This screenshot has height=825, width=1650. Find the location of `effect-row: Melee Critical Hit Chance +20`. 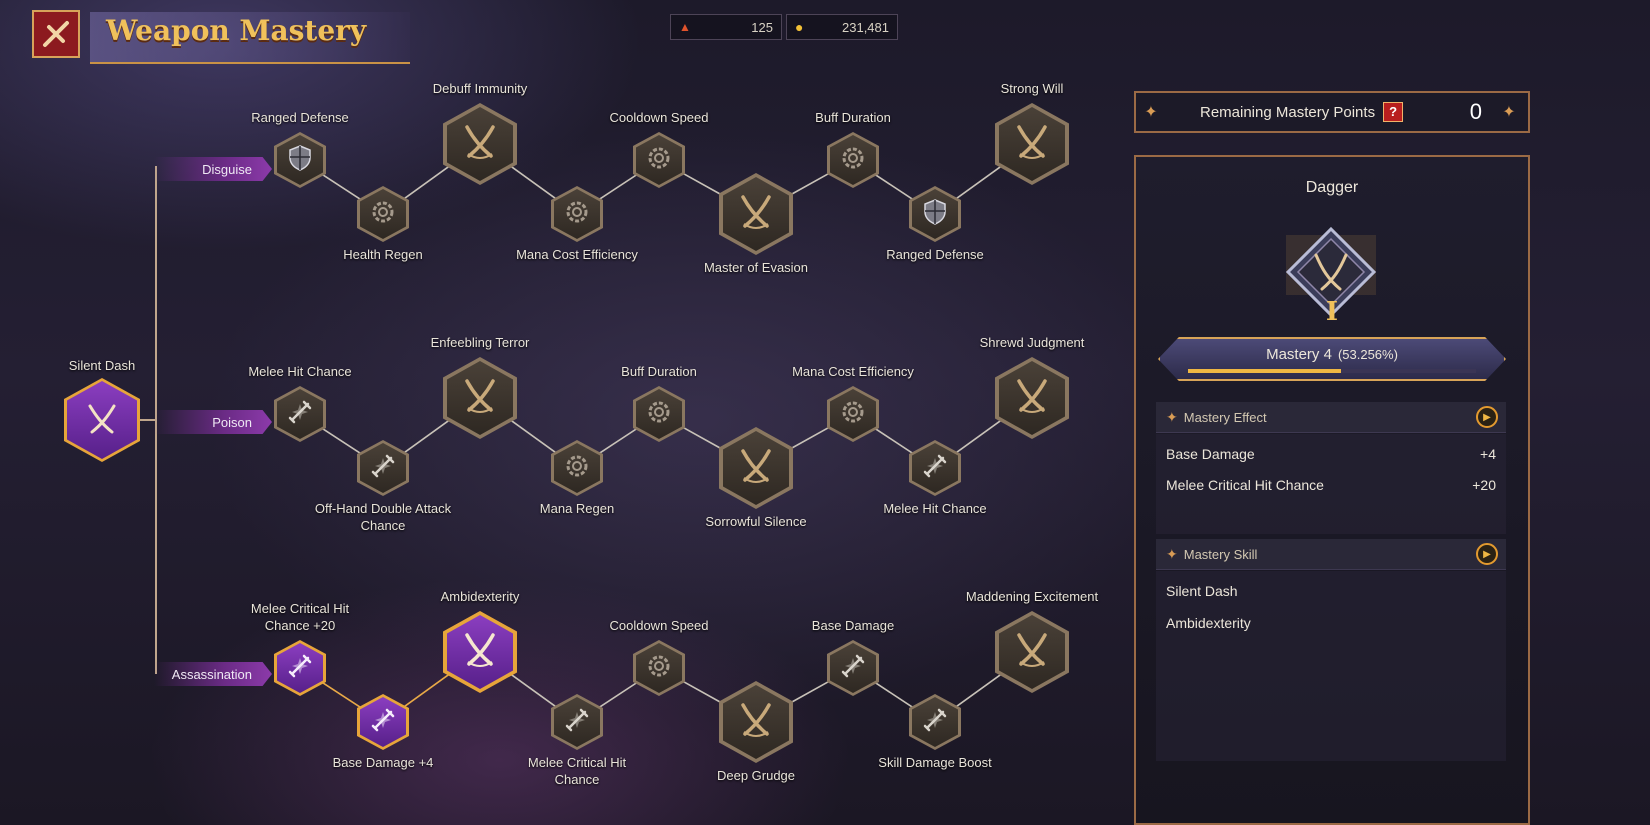

effect-row: Melee Critical Hit Chance +20 is located at coordinates (1331, 485).